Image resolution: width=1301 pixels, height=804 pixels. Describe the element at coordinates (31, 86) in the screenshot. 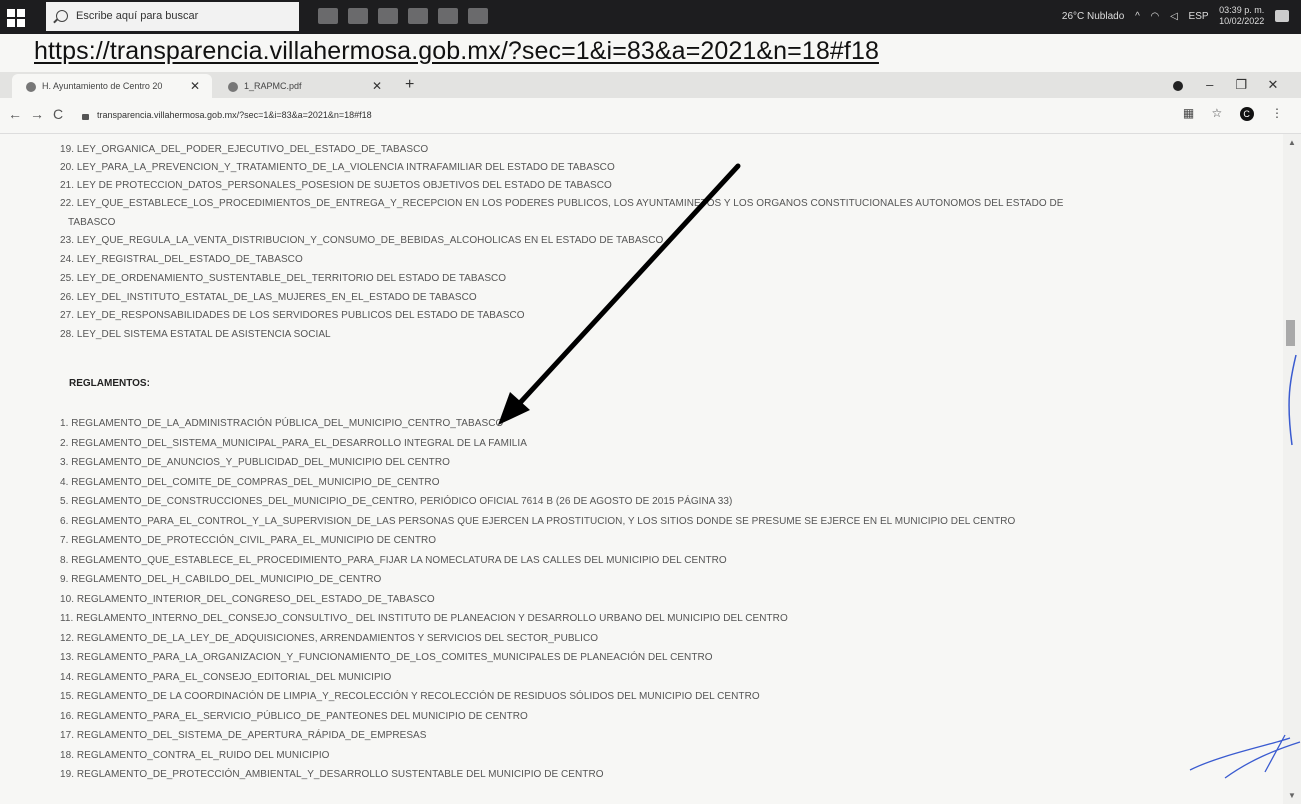

I see `site-favicon-icon` at that location.